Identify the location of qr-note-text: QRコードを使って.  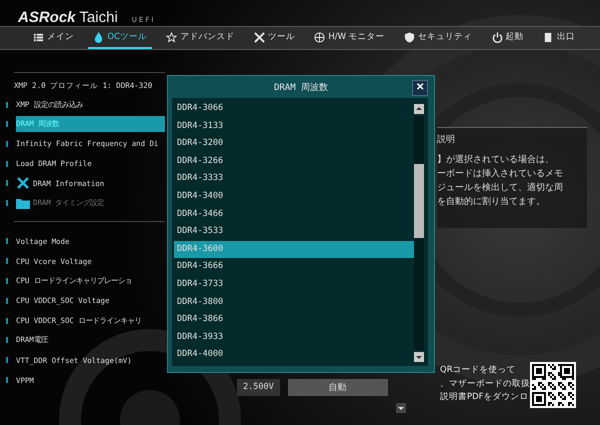
(478, 370).